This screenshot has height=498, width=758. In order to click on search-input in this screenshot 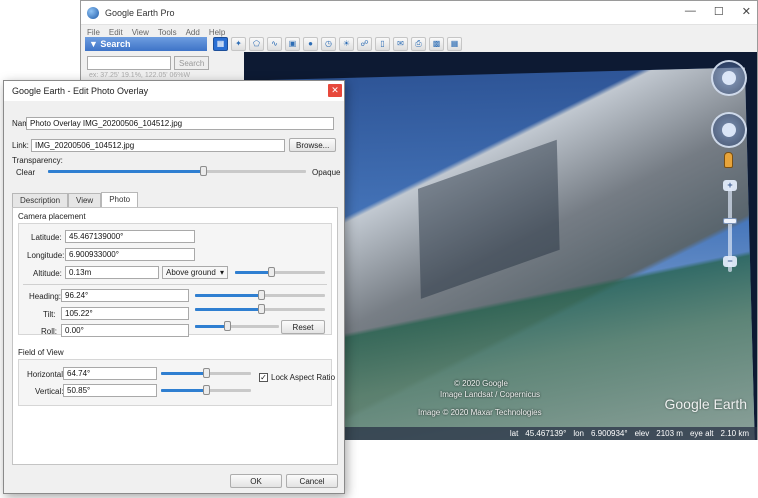, I will do `click(129, 63)`.